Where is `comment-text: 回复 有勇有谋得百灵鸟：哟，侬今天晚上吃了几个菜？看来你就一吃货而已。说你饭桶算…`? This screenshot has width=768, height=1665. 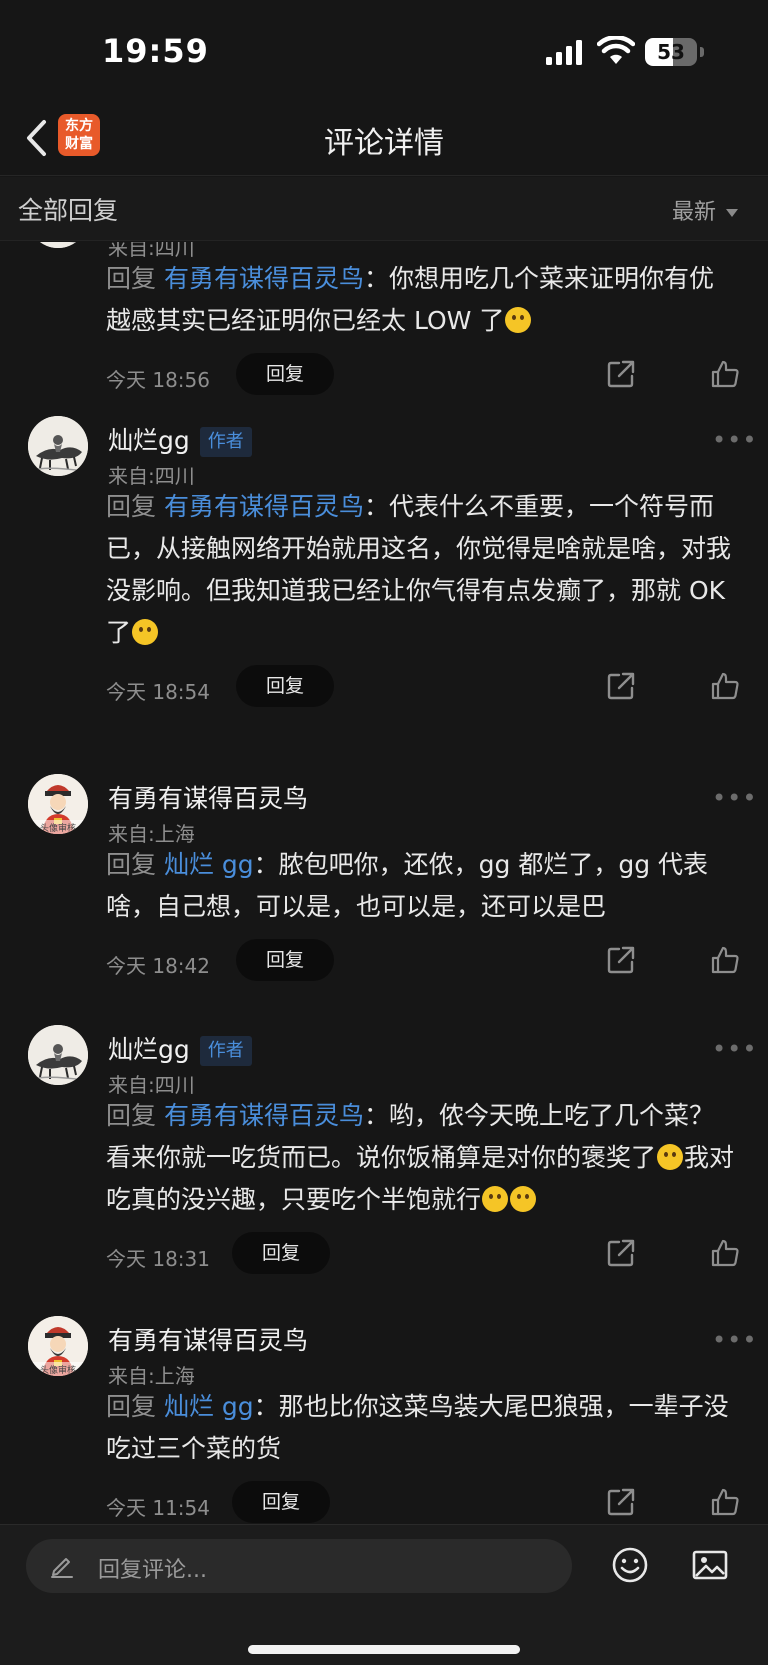 comment-text: 回复 有勇有谋得百灵鸟：哟，侬今天晚上吃了几个菜？看来你就一吃货而已。说你饭桶算… is located at coordinates (420, 1157).